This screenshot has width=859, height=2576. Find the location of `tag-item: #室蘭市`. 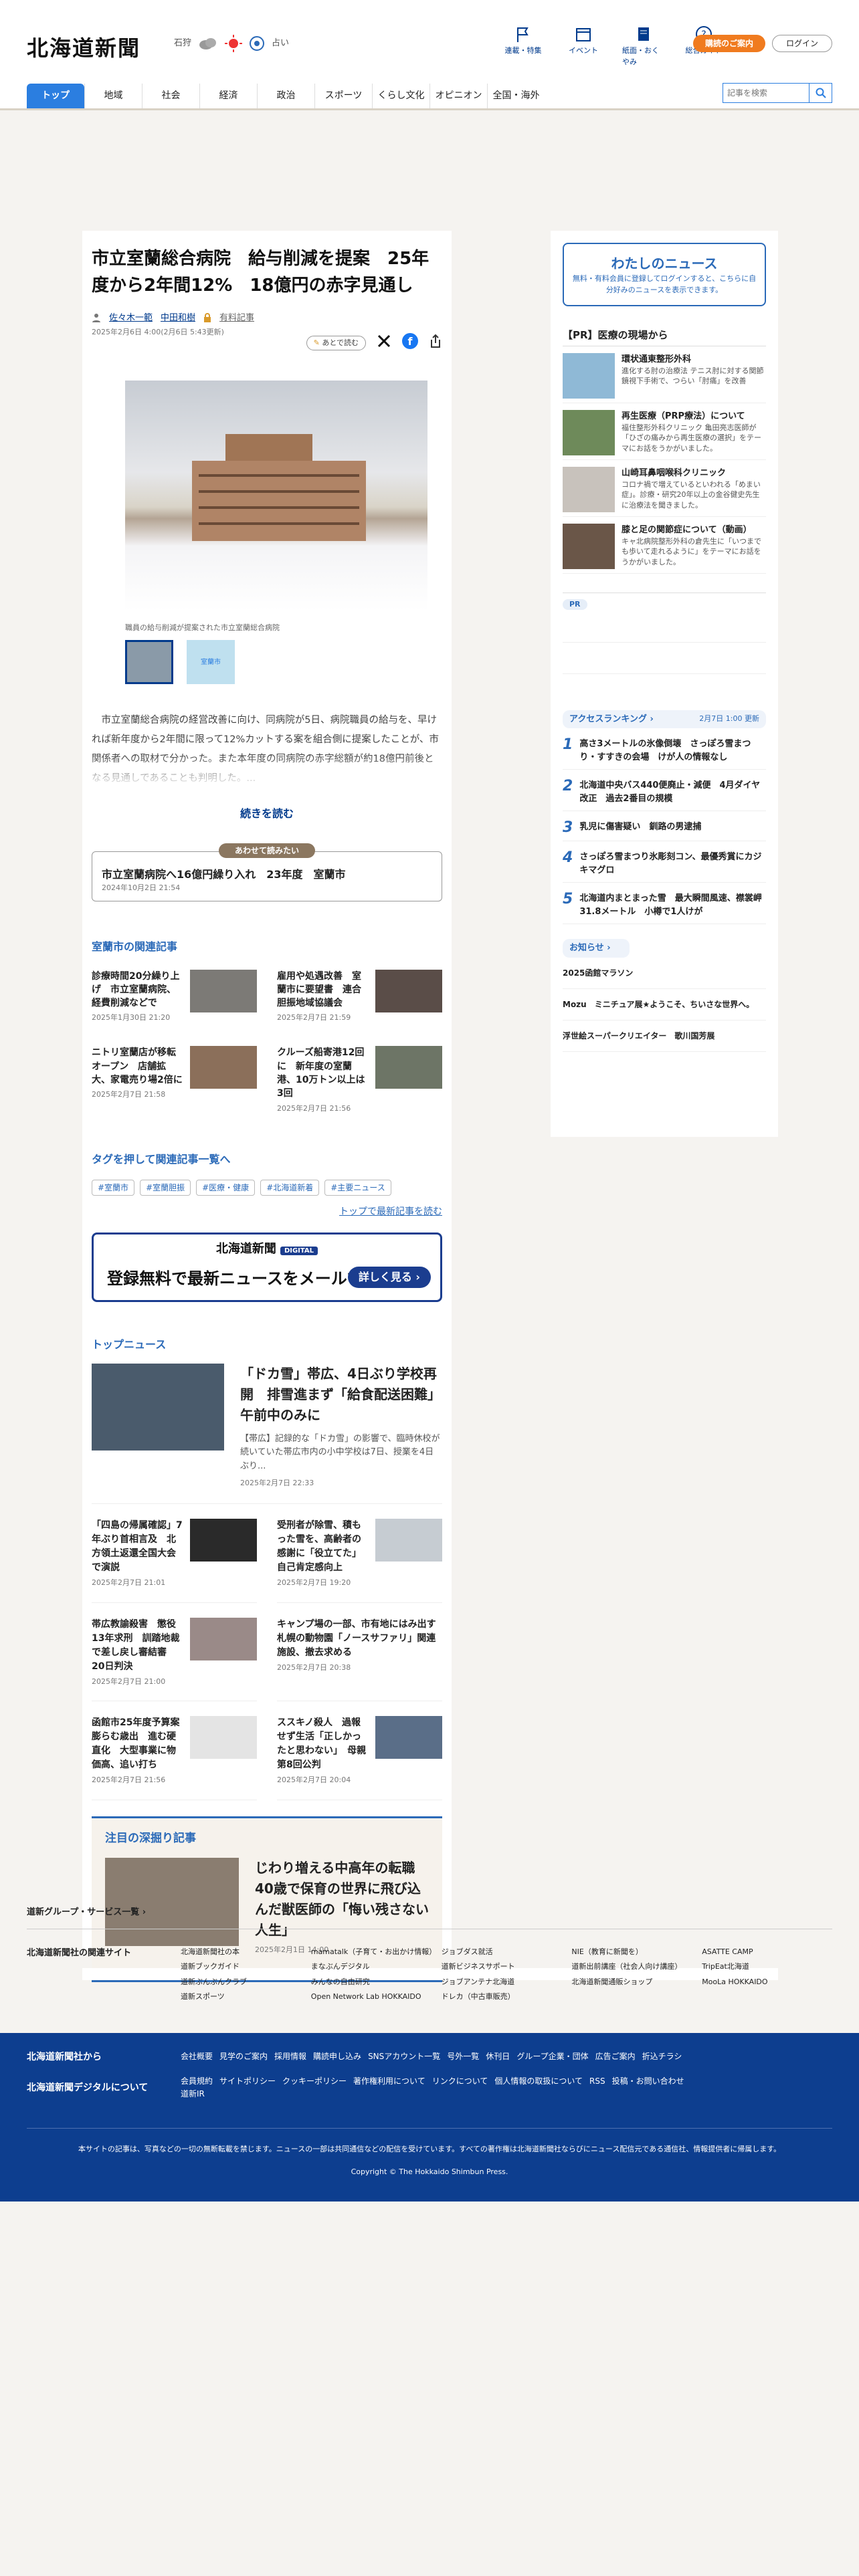

tag-item: #室蘭市 is located at coordinates (113, 1187).